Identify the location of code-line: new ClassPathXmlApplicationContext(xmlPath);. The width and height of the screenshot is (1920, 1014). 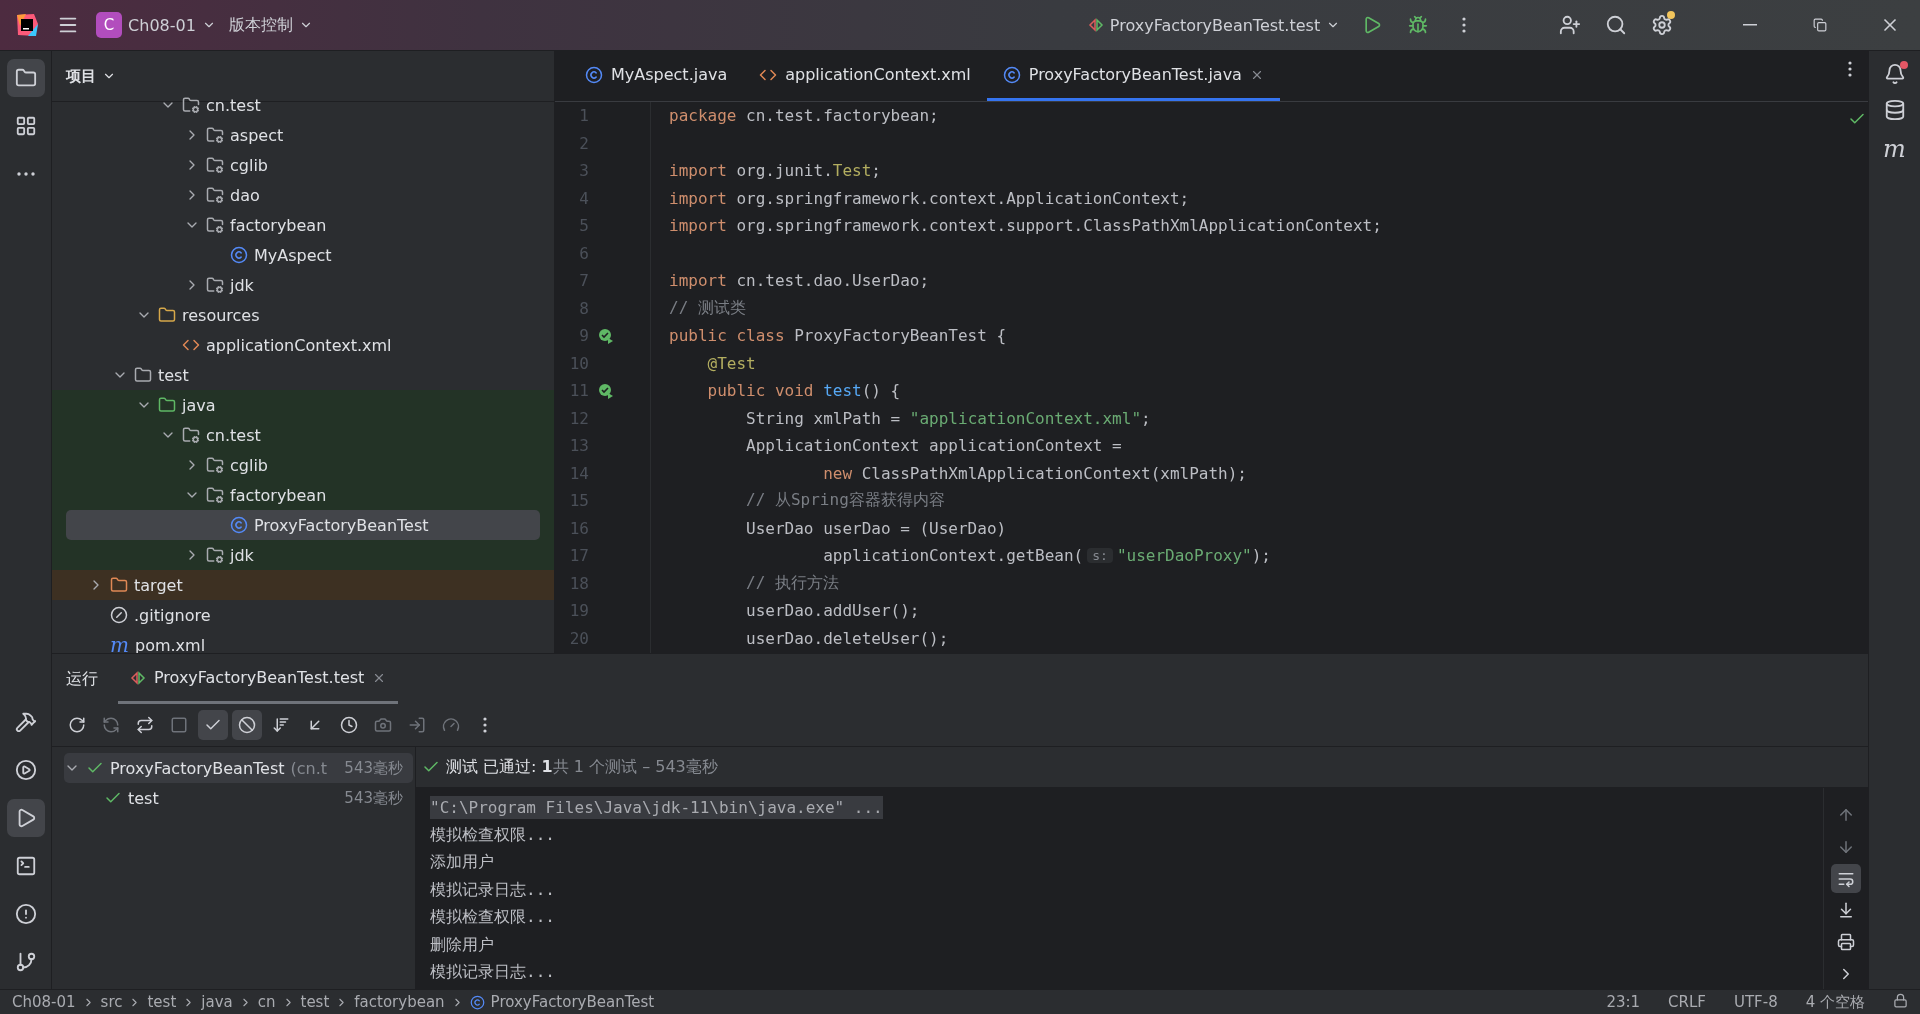
(1035, 473).